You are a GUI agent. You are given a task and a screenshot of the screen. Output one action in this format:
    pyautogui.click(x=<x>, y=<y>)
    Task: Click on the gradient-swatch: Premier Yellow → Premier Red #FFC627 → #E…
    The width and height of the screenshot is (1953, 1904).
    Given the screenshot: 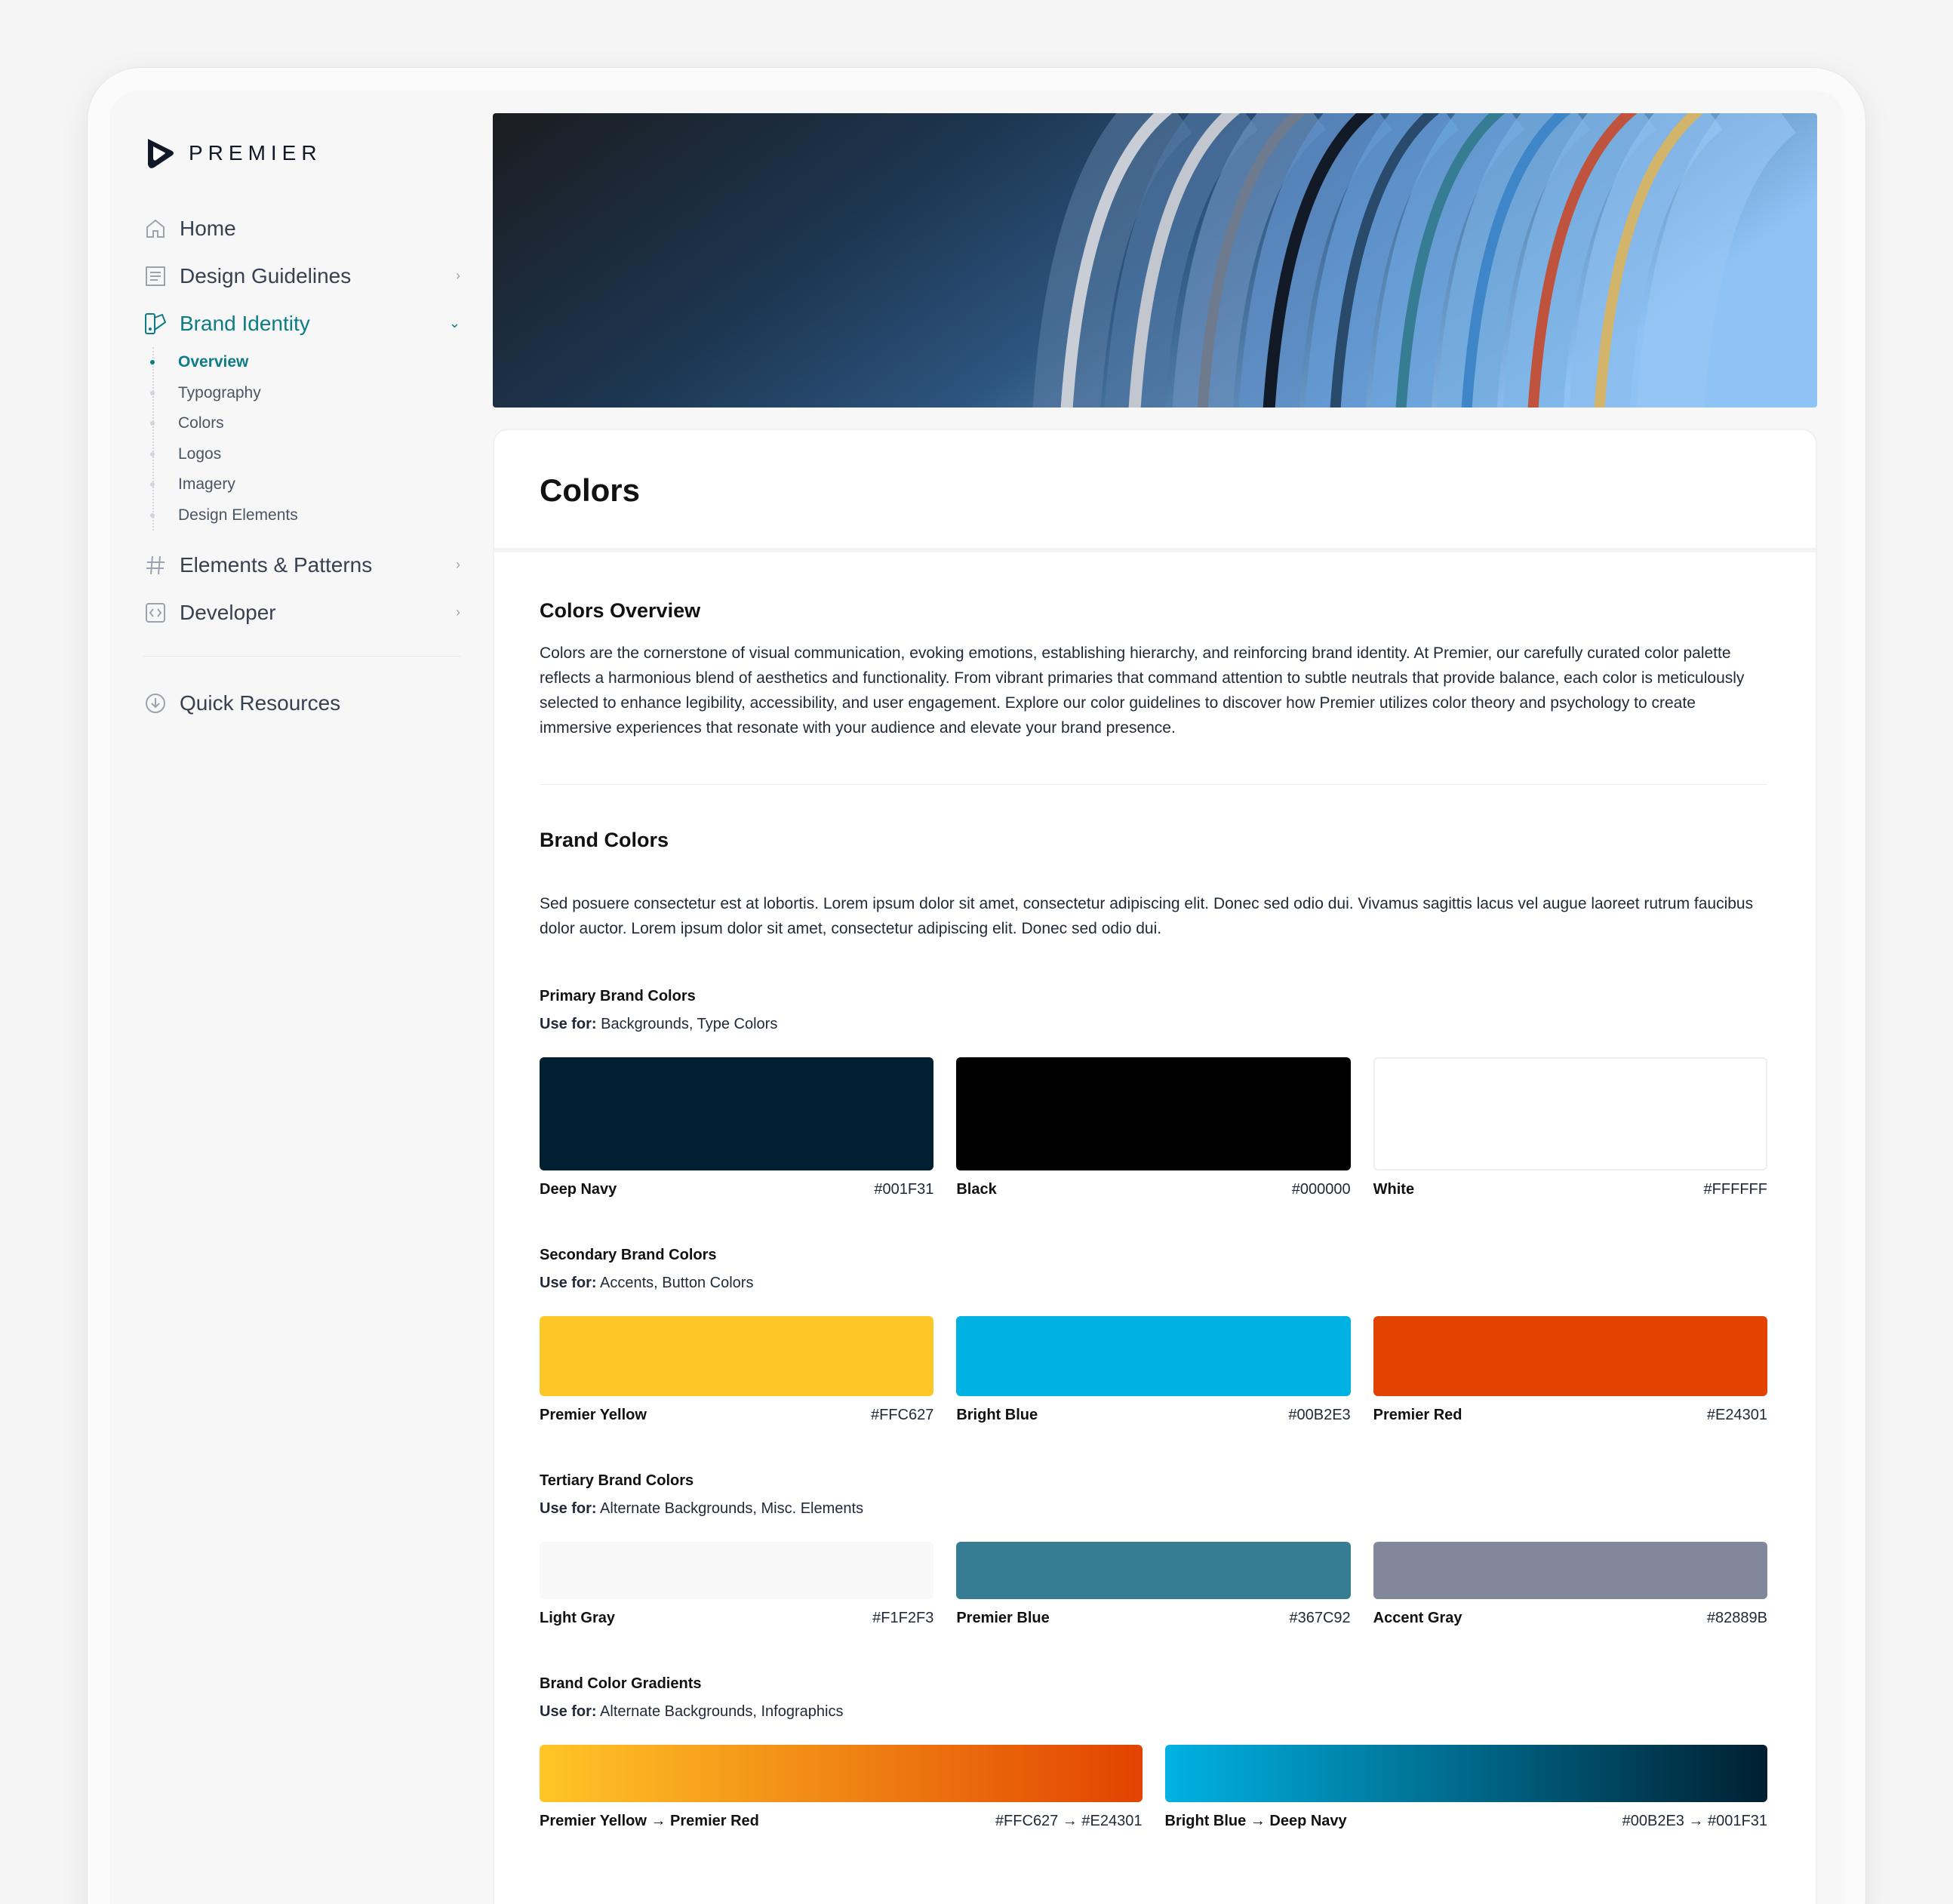 What is the action you would take?
    pyautogui.click(x=841, y=1787)
    